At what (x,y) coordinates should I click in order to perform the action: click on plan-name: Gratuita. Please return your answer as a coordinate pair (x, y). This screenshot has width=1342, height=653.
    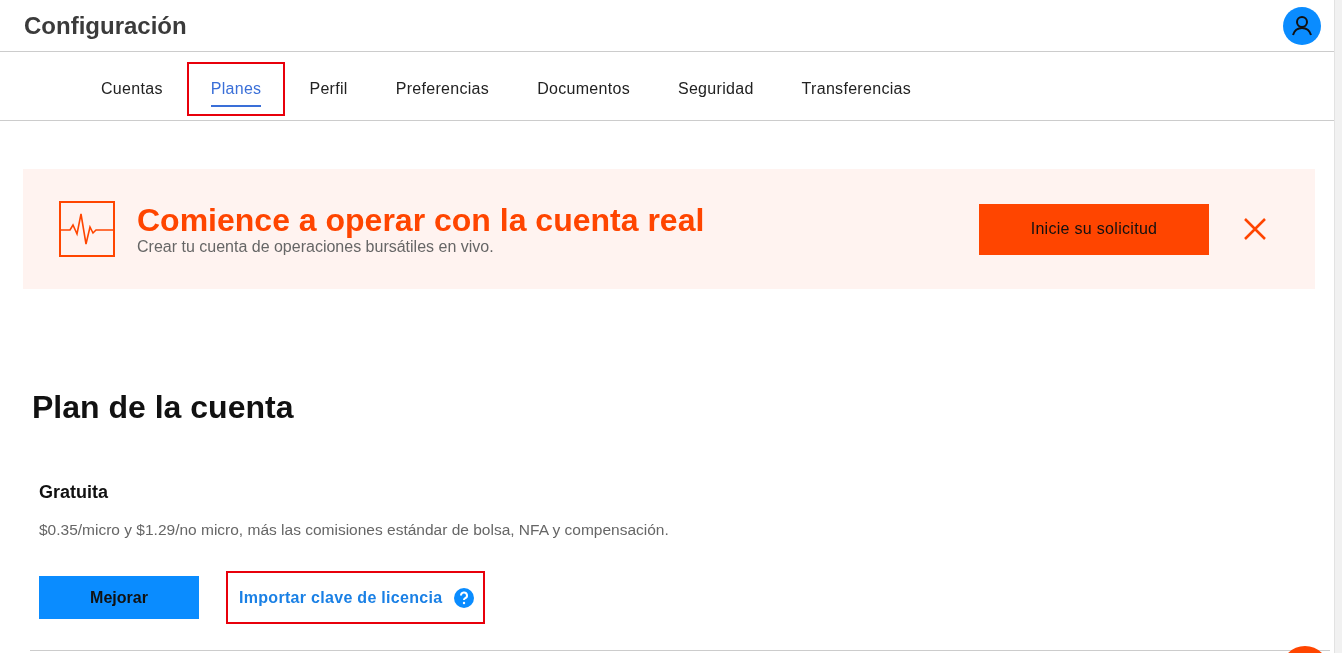
    Looking at the image, I should click on (74, 492).